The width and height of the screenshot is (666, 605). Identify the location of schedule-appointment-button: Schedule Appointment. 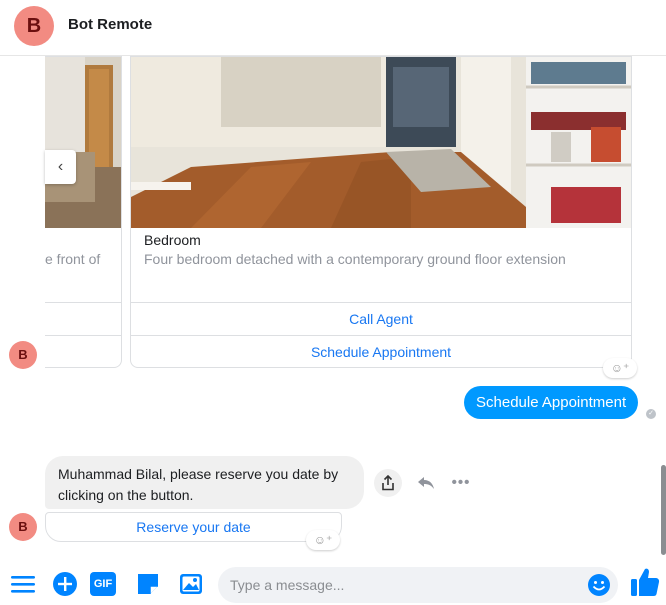
(381, 351).